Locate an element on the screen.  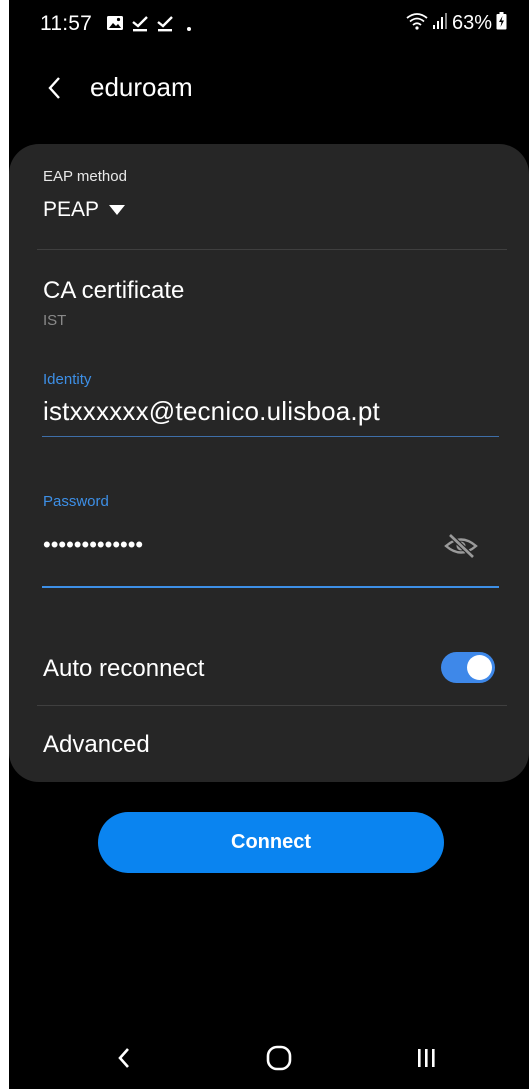
page-title: eduroam is located at coordinates (141, 87).